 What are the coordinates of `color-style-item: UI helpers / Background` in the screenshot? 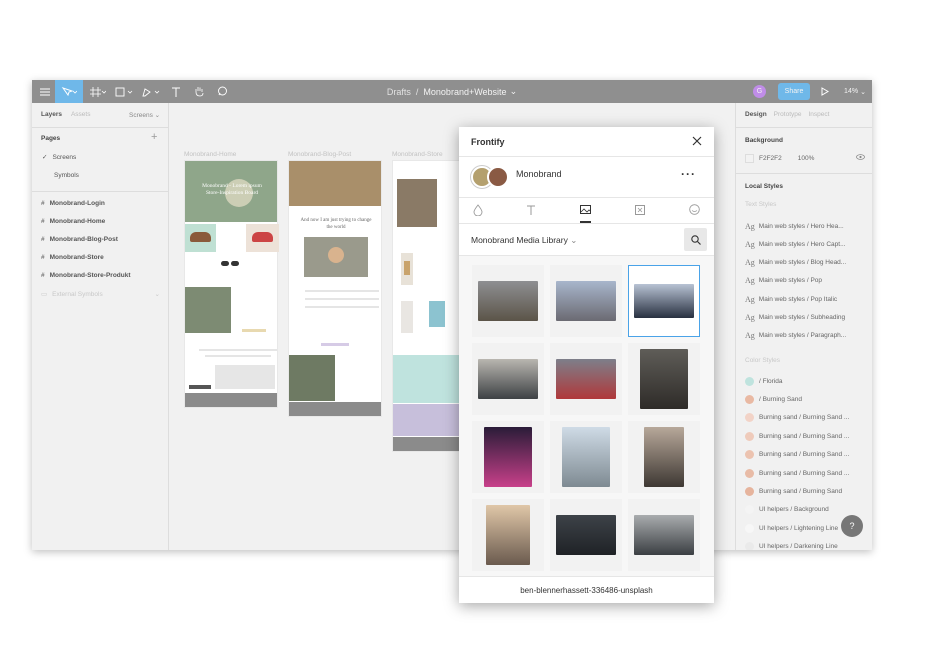 It's located at (804, 510).